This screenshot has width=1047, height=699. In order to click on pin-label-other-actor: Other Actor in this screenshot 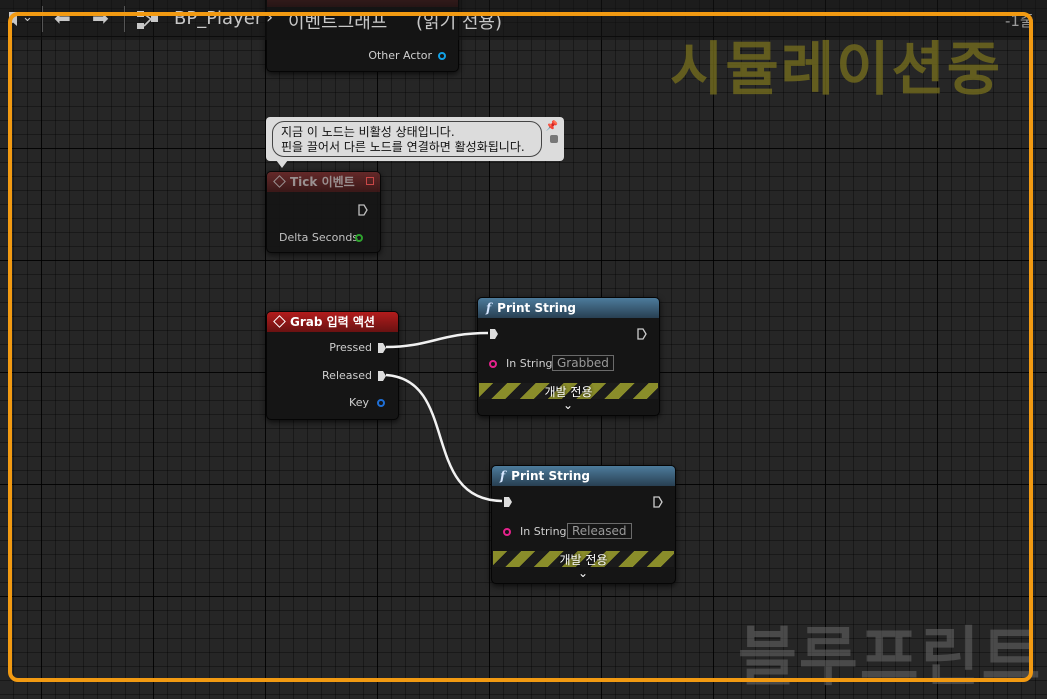, I will do `click(400, 55)`.